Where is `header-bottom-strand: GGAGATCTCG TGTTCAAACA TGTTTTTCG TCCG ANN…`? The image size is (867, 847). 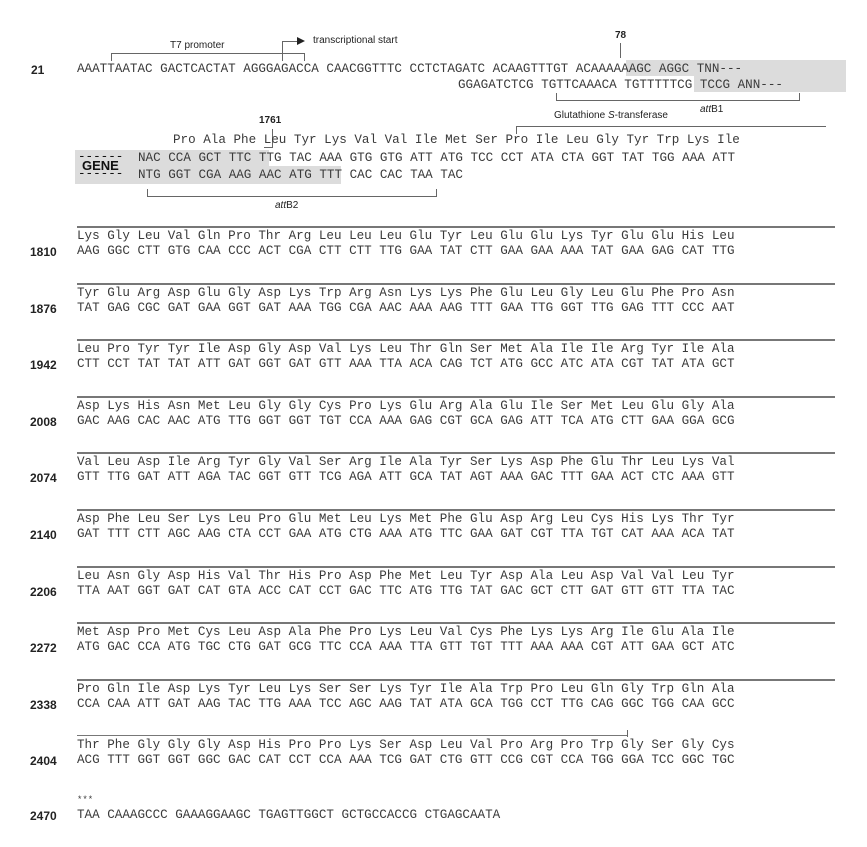
header-bottom-strand: GGAGATCTCG TGTTCAAACA TGTTTTTCG TCCG ANN… is located at coordinates (620, 85).